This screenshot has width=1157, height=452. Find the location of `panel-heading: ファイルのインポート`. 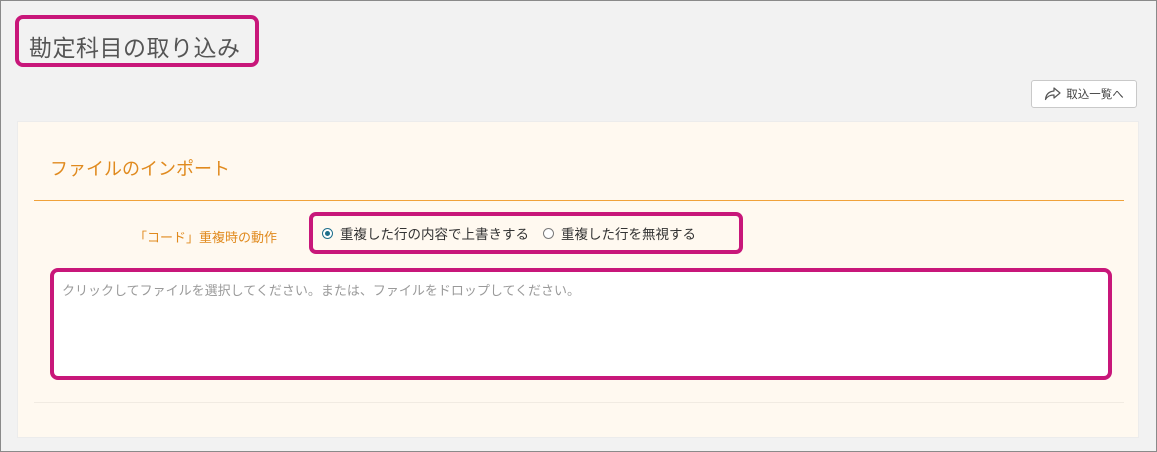

panel-heading: ファイルのインポート is located at coordinates (140, 169).